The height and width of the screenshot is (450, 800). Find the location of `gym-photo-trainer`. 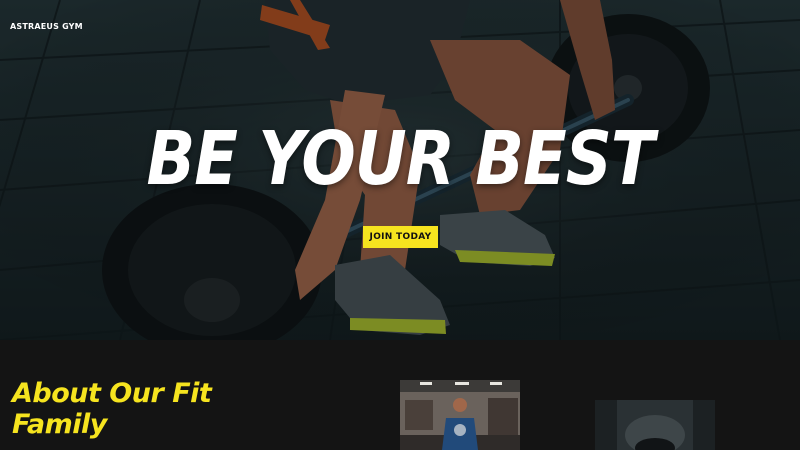

gym-photo-trainer is located at coordinates (460, 415).